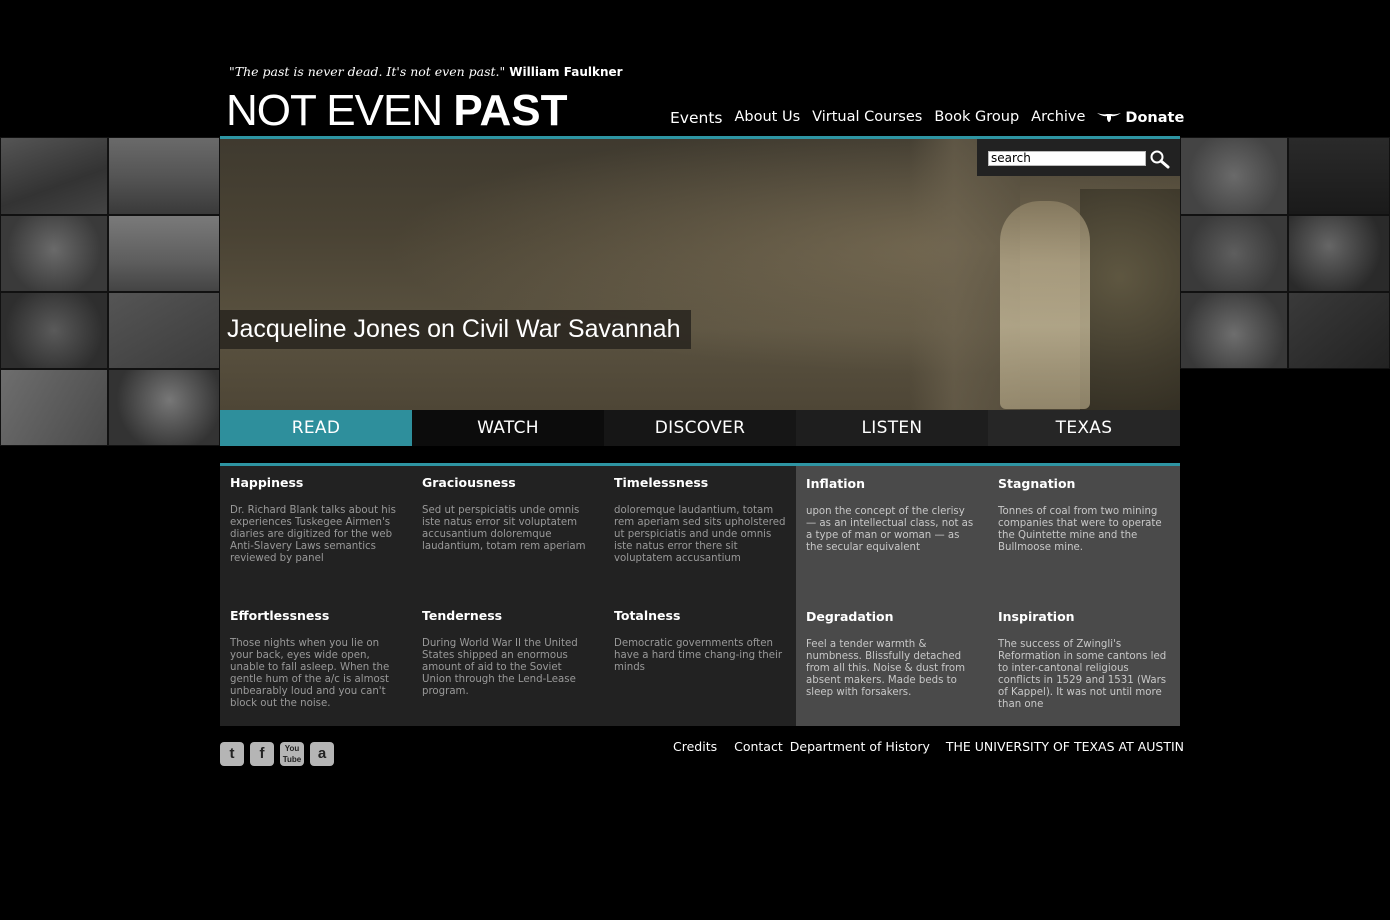  I want to click on twitter-icon: t, so click(232, 754).